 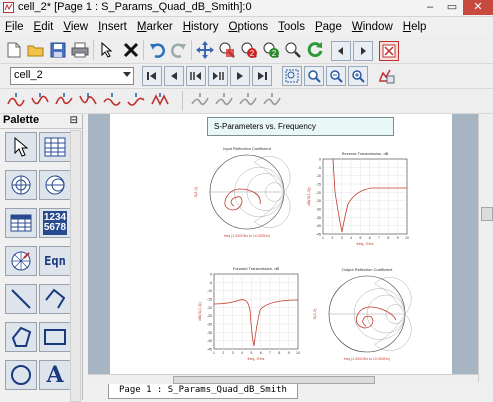 What do you see at coordinates (155, 27) in the screenshot?
I see `menu-marker: Marker` at bounding box center [155, 27].